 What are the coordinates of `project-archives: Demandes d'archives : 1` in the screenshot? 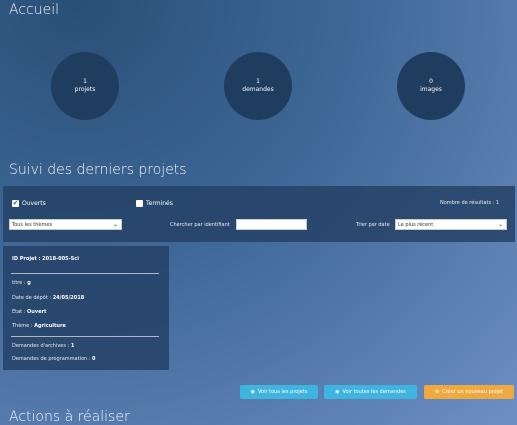 It's located at (43, 346).